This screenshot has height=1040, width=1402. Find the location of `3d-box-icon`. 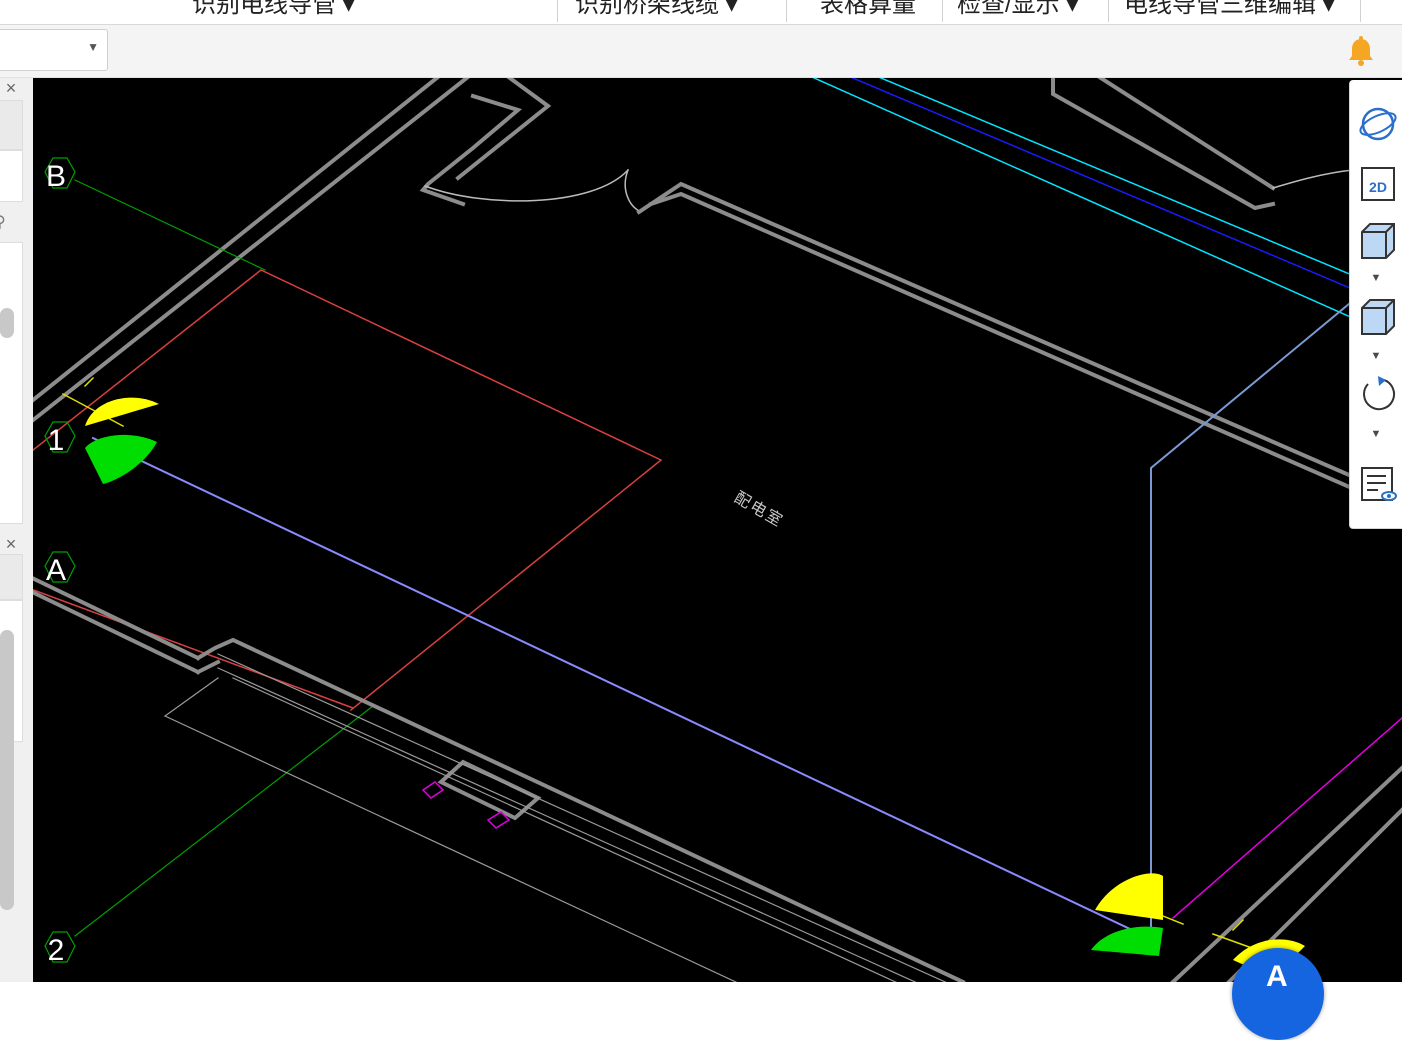

3d-box-icon is located at coordinates (1378, 240).